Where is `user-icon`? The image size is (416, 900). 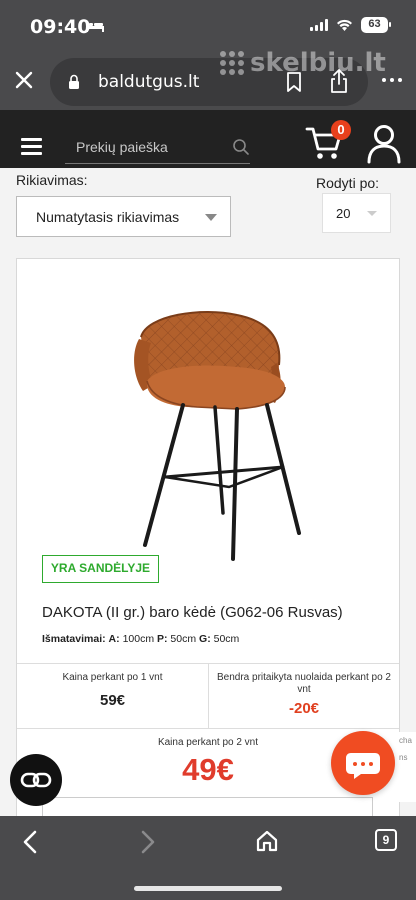
user-icon is located at coordinates (384, 144).